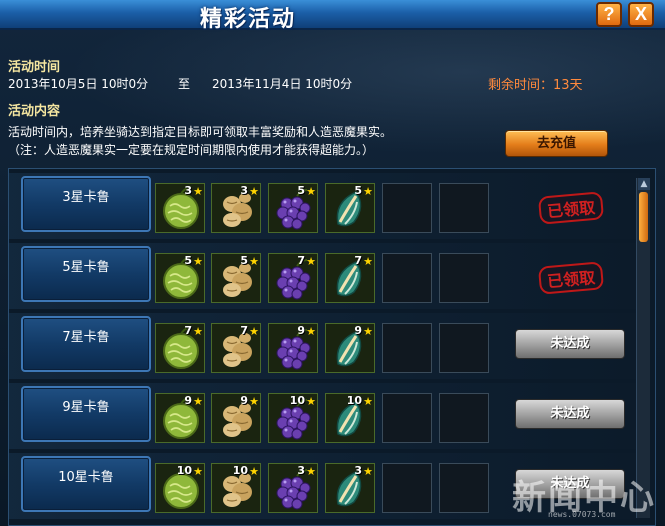 This screenshot has height=526, width=665. I want to click on mount-level-button: 7星卡鲁, so click(86, 344).